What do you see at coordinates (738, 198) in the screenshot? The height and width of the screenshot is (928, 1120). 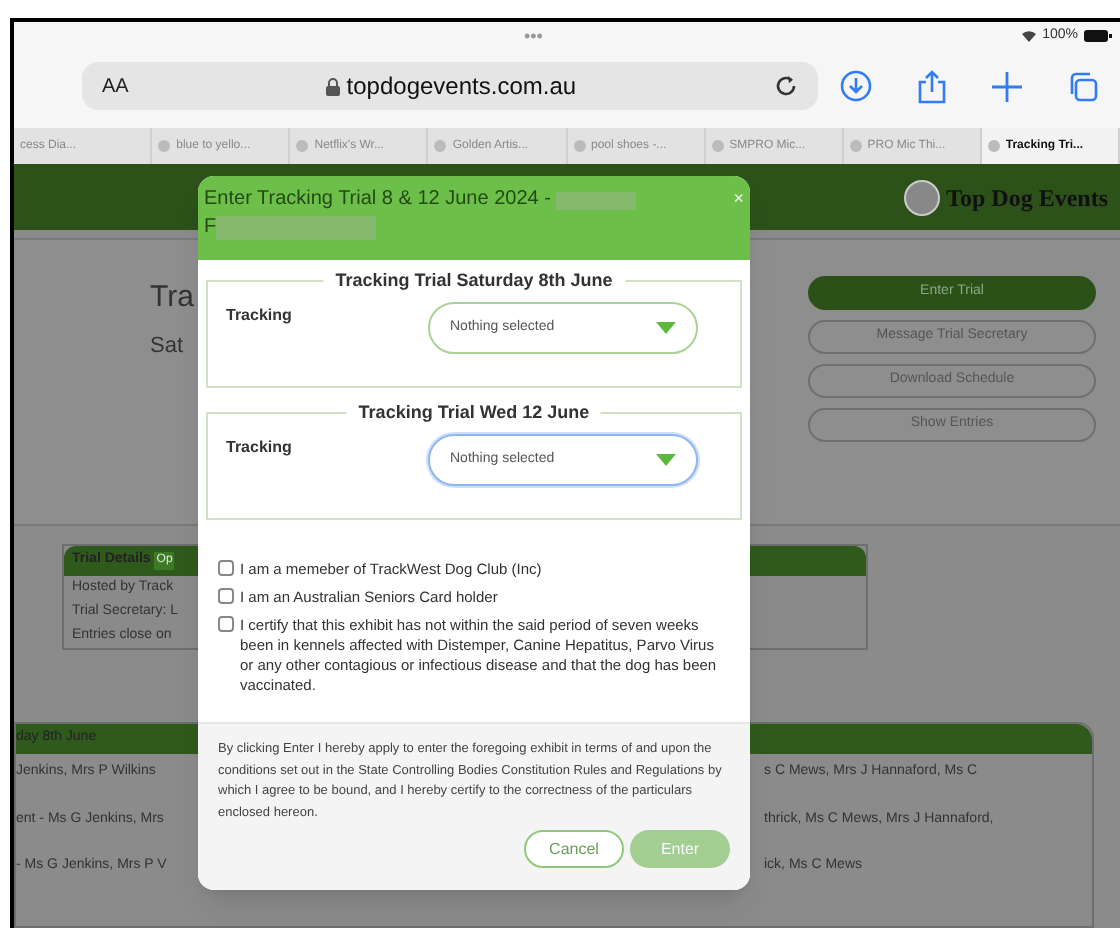 I see `close-button: ×` at bounding box center [738, 198].